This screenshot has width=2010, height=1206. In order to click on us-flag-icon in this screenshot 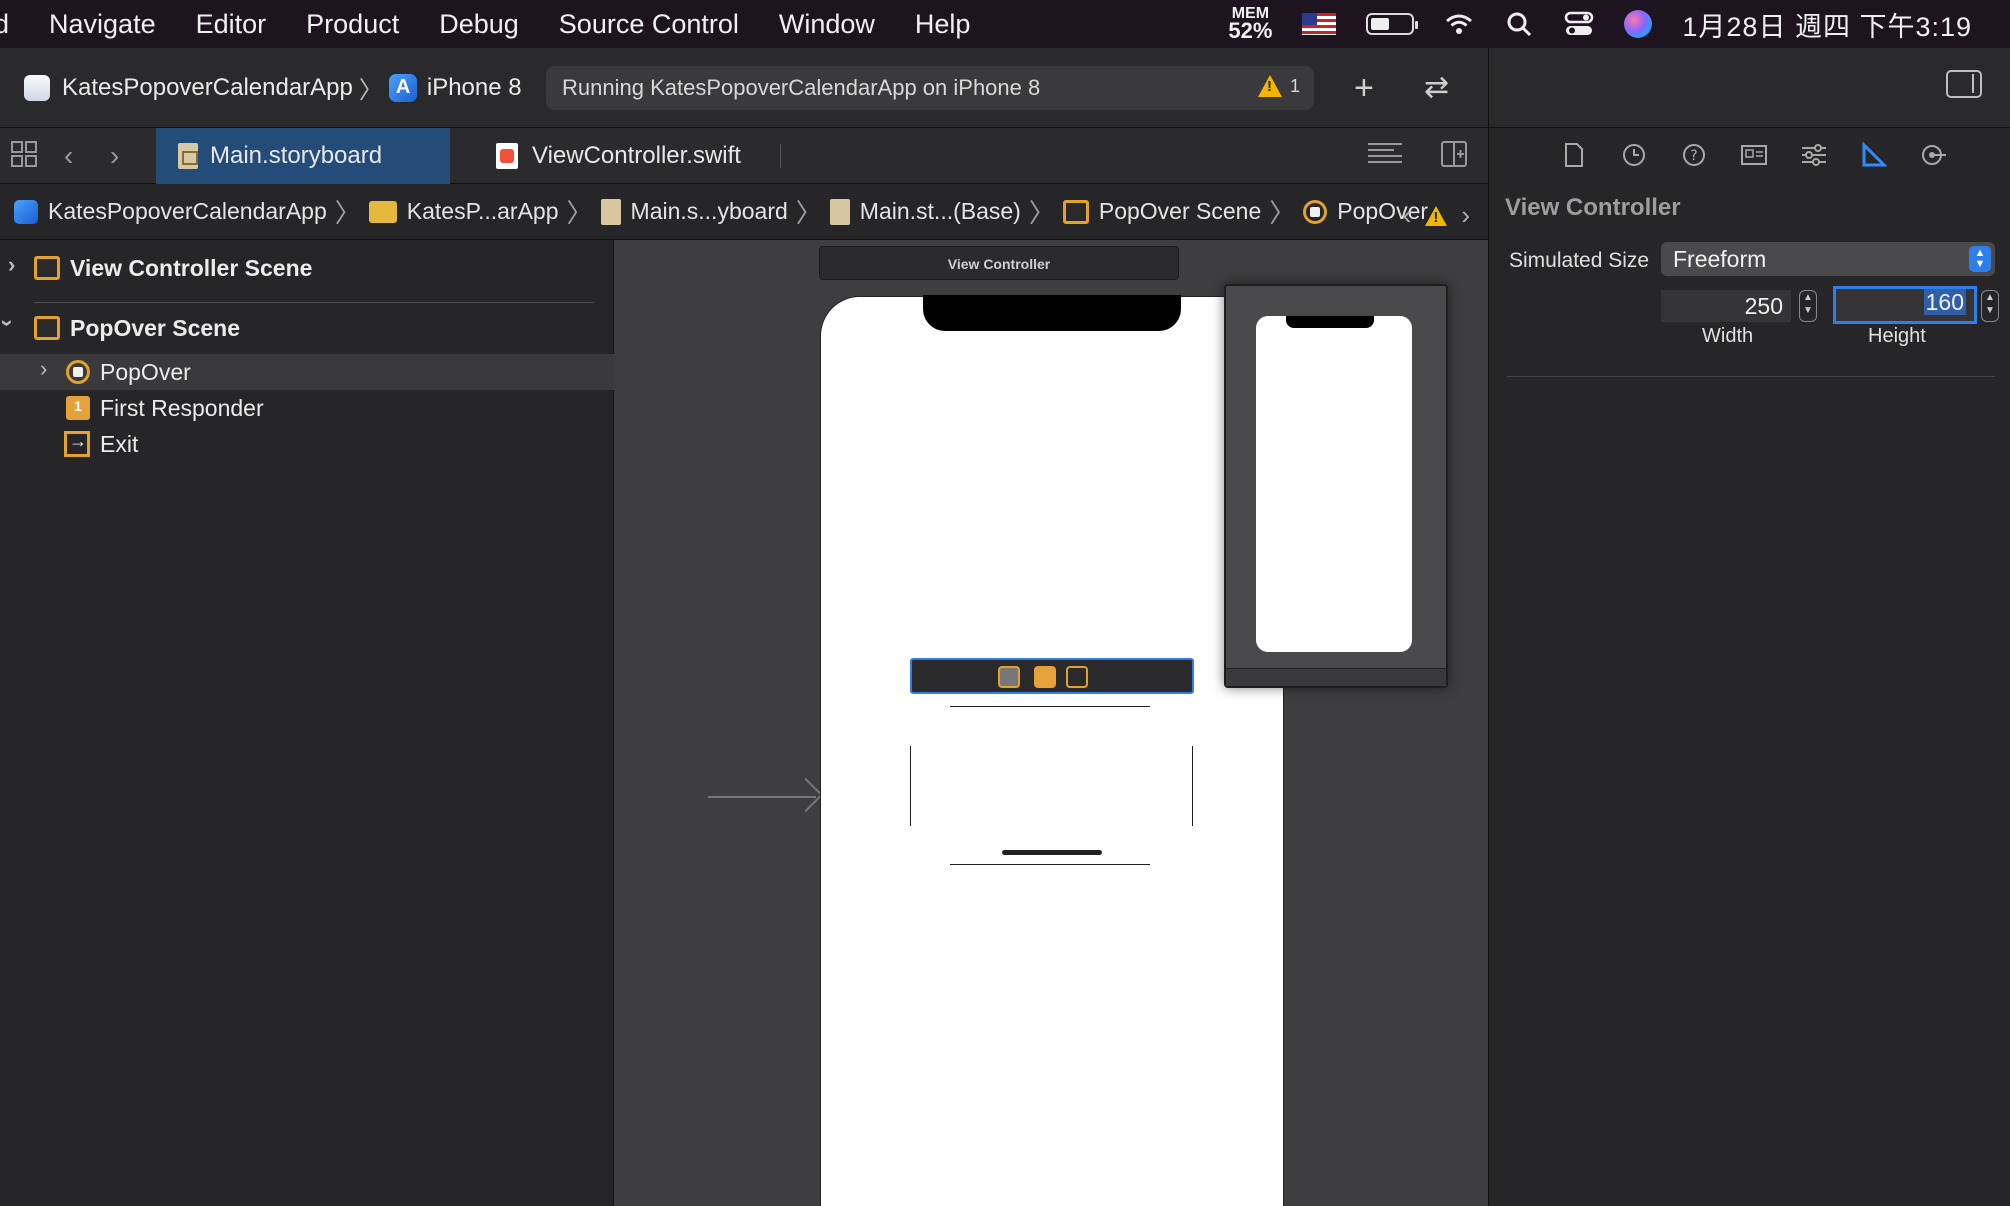, I will do `click(1319, 24)`.